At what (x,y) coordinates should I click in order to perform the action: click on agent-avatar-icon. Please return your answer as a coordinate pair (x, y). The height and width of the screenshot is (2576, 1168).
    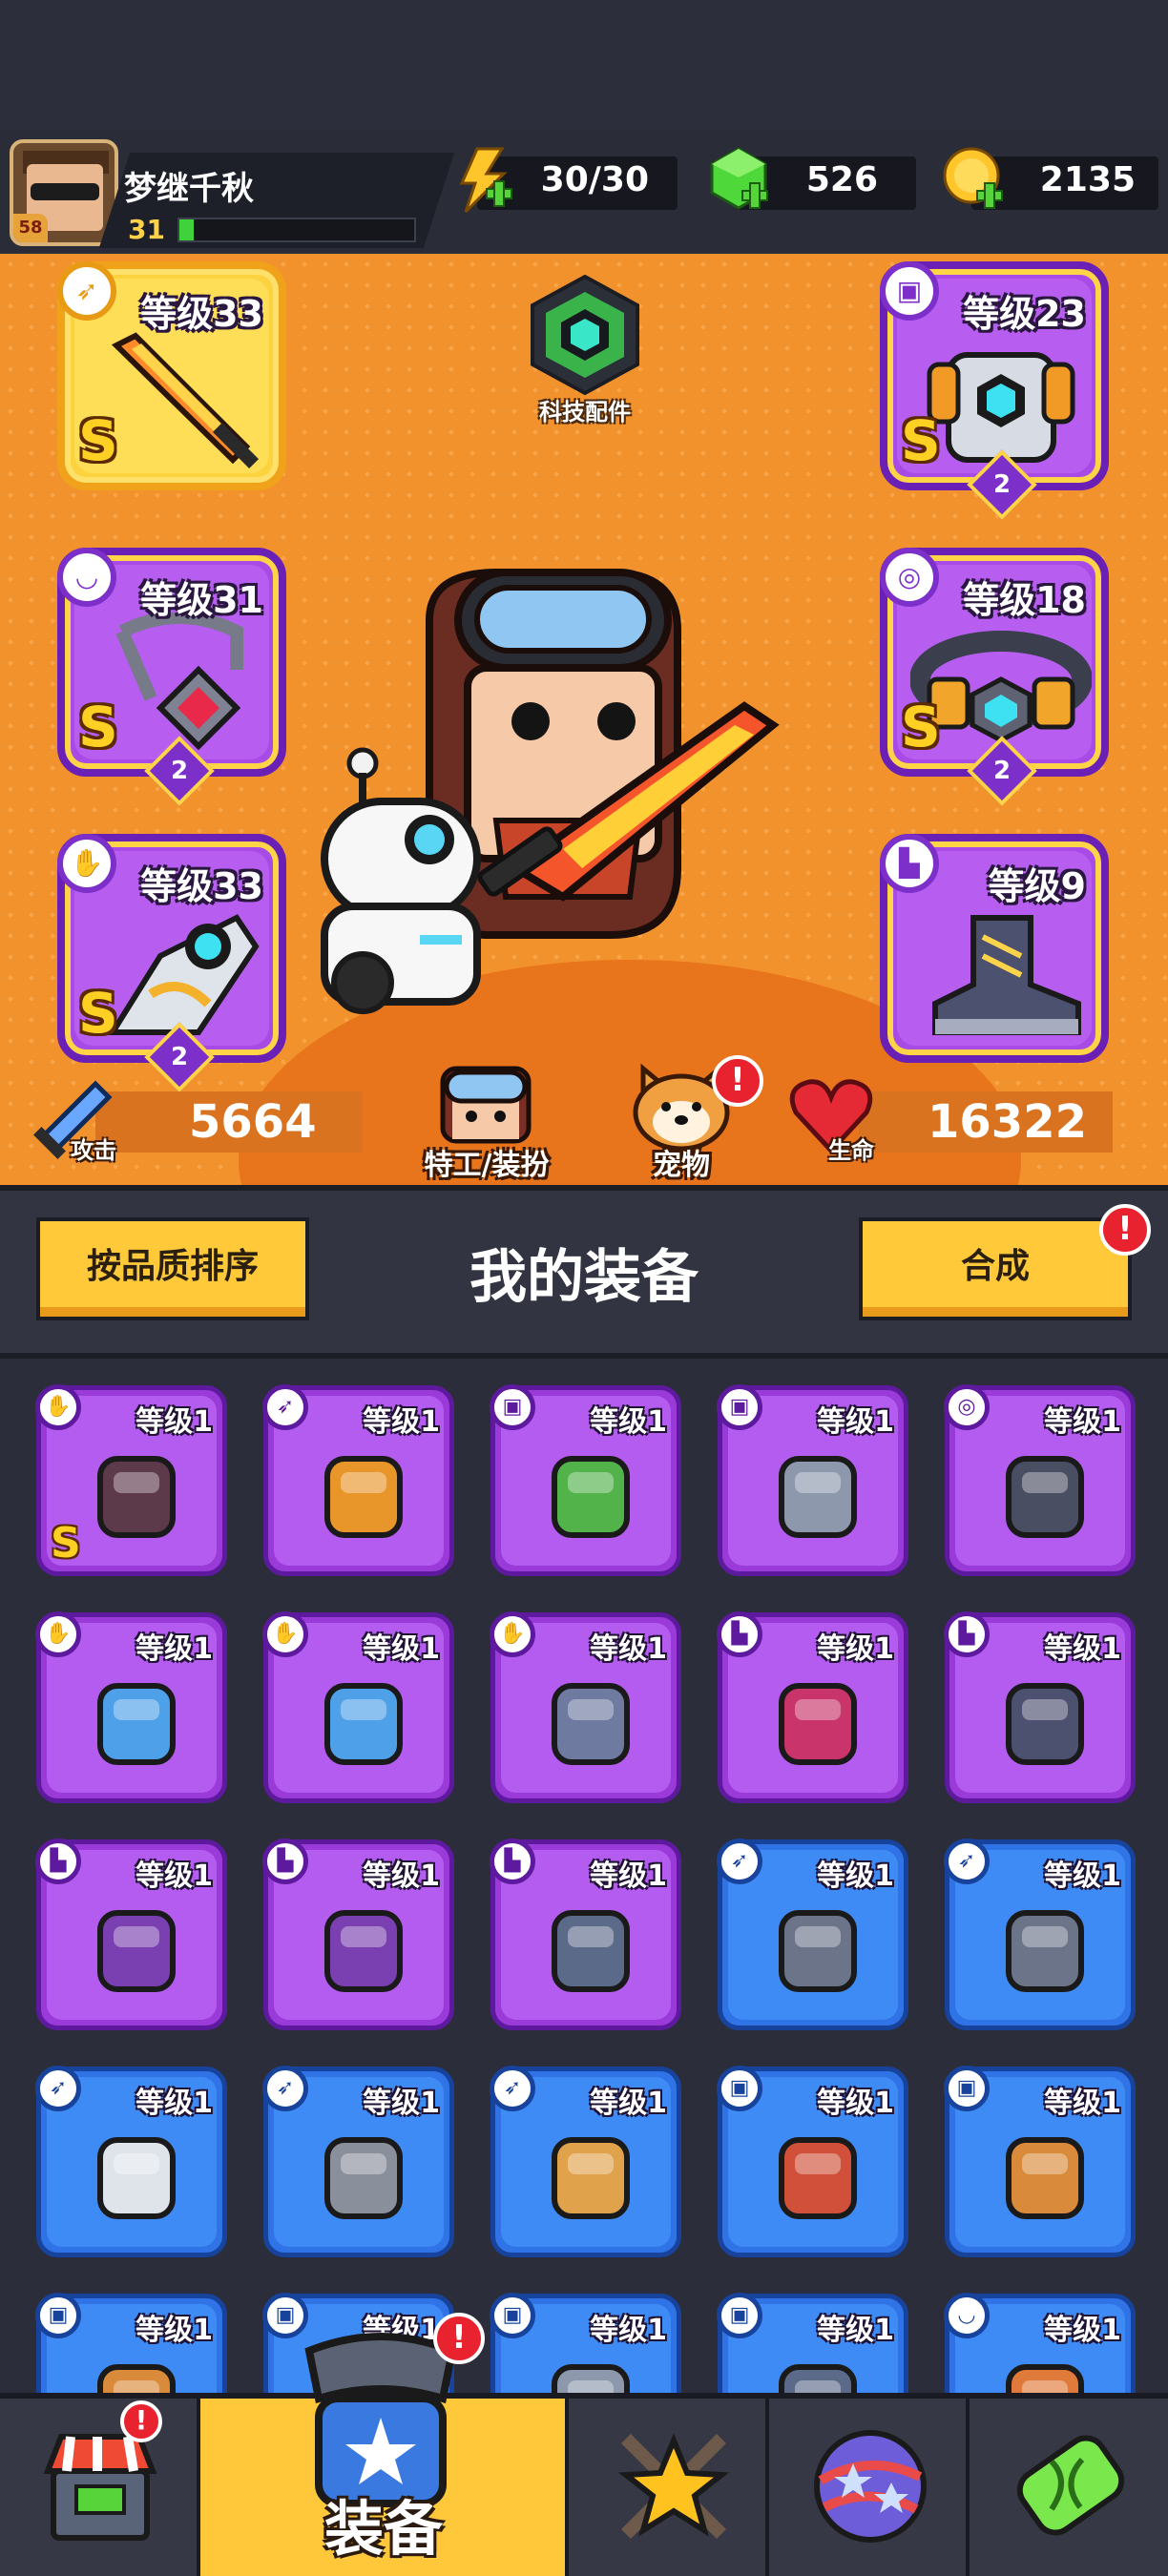
    Looking at the image, I should click on (485, 1102).